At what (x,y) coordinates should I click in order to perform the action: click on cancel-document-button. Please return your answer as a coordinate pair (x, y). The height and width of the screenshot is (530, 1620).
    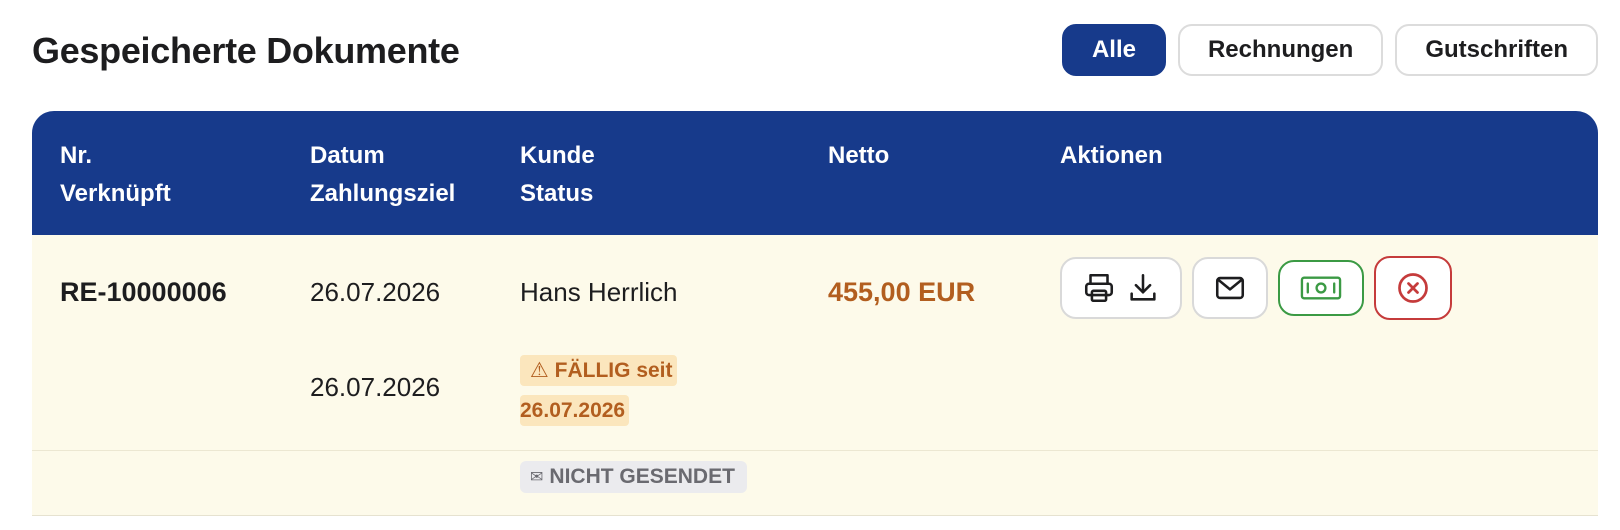
    Looking at the image, I should click on (1413, 288).